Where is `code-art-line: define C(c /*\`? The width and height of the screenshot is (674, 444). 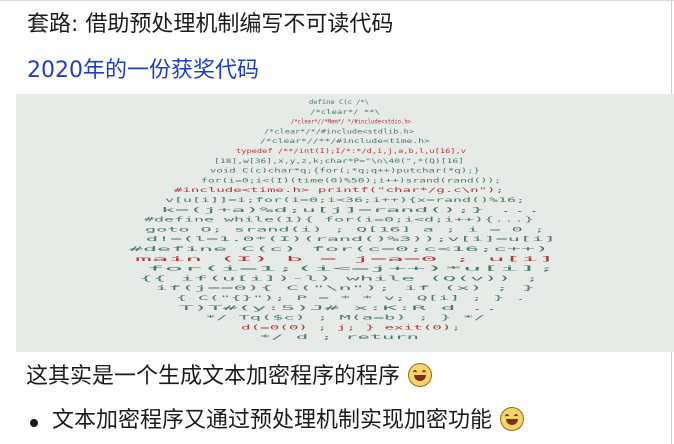 code-art-line: define C(c /*\ is located at coordinates (339, 102).